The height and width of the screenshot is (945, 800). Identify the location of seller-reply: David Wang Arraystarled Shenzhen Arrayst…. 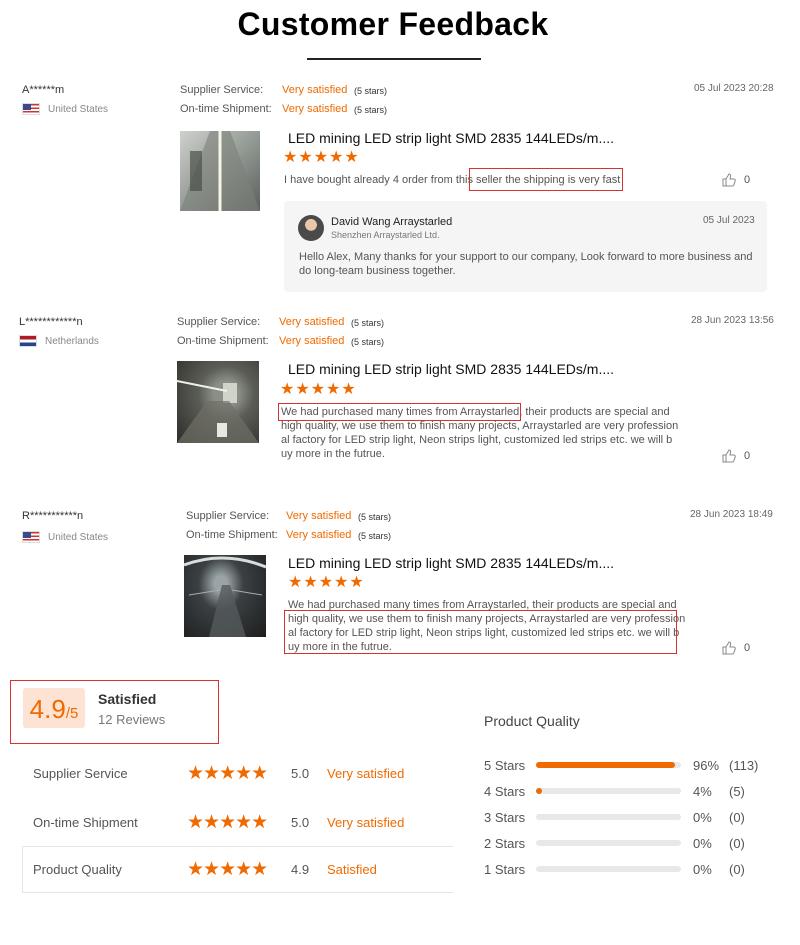
(525, 246).